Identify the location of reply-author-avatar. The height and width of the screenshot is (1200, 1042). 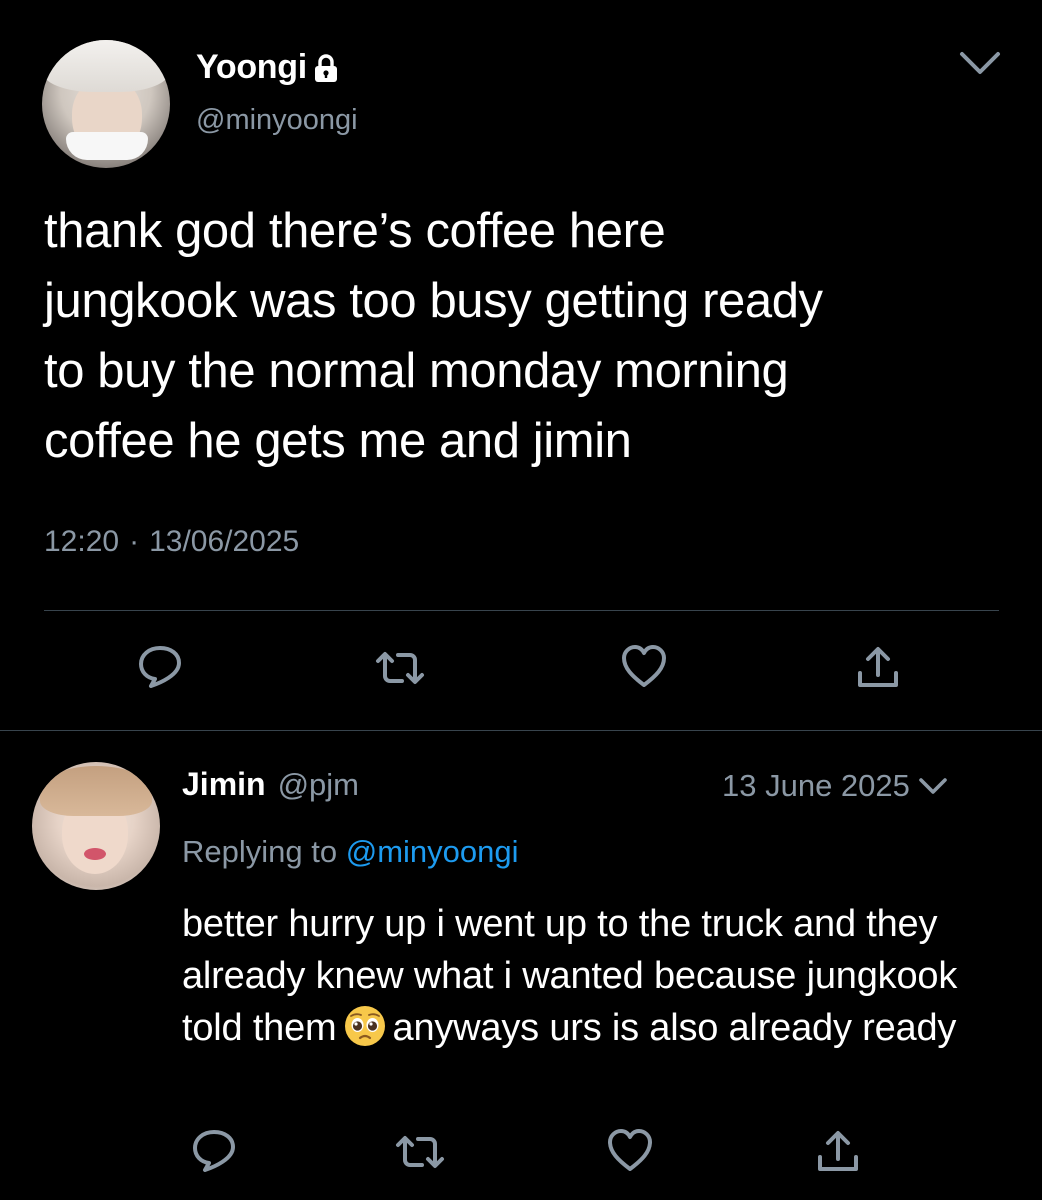
(96, 826).